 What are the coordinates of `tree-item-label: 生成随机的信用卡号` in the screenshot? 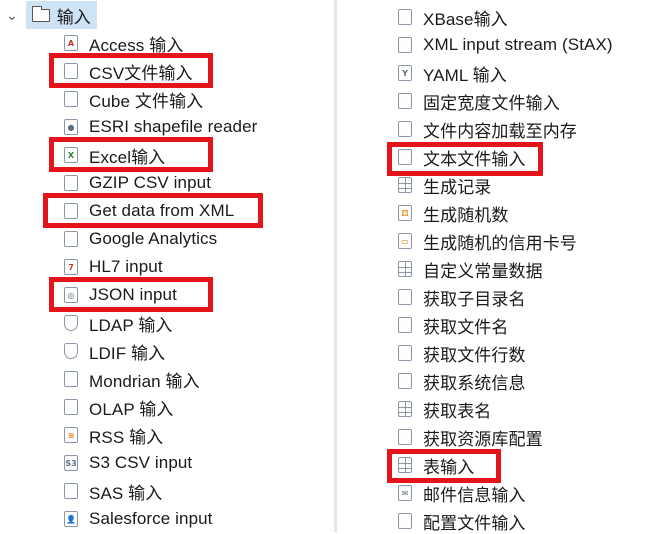 It's located at (500, 243).